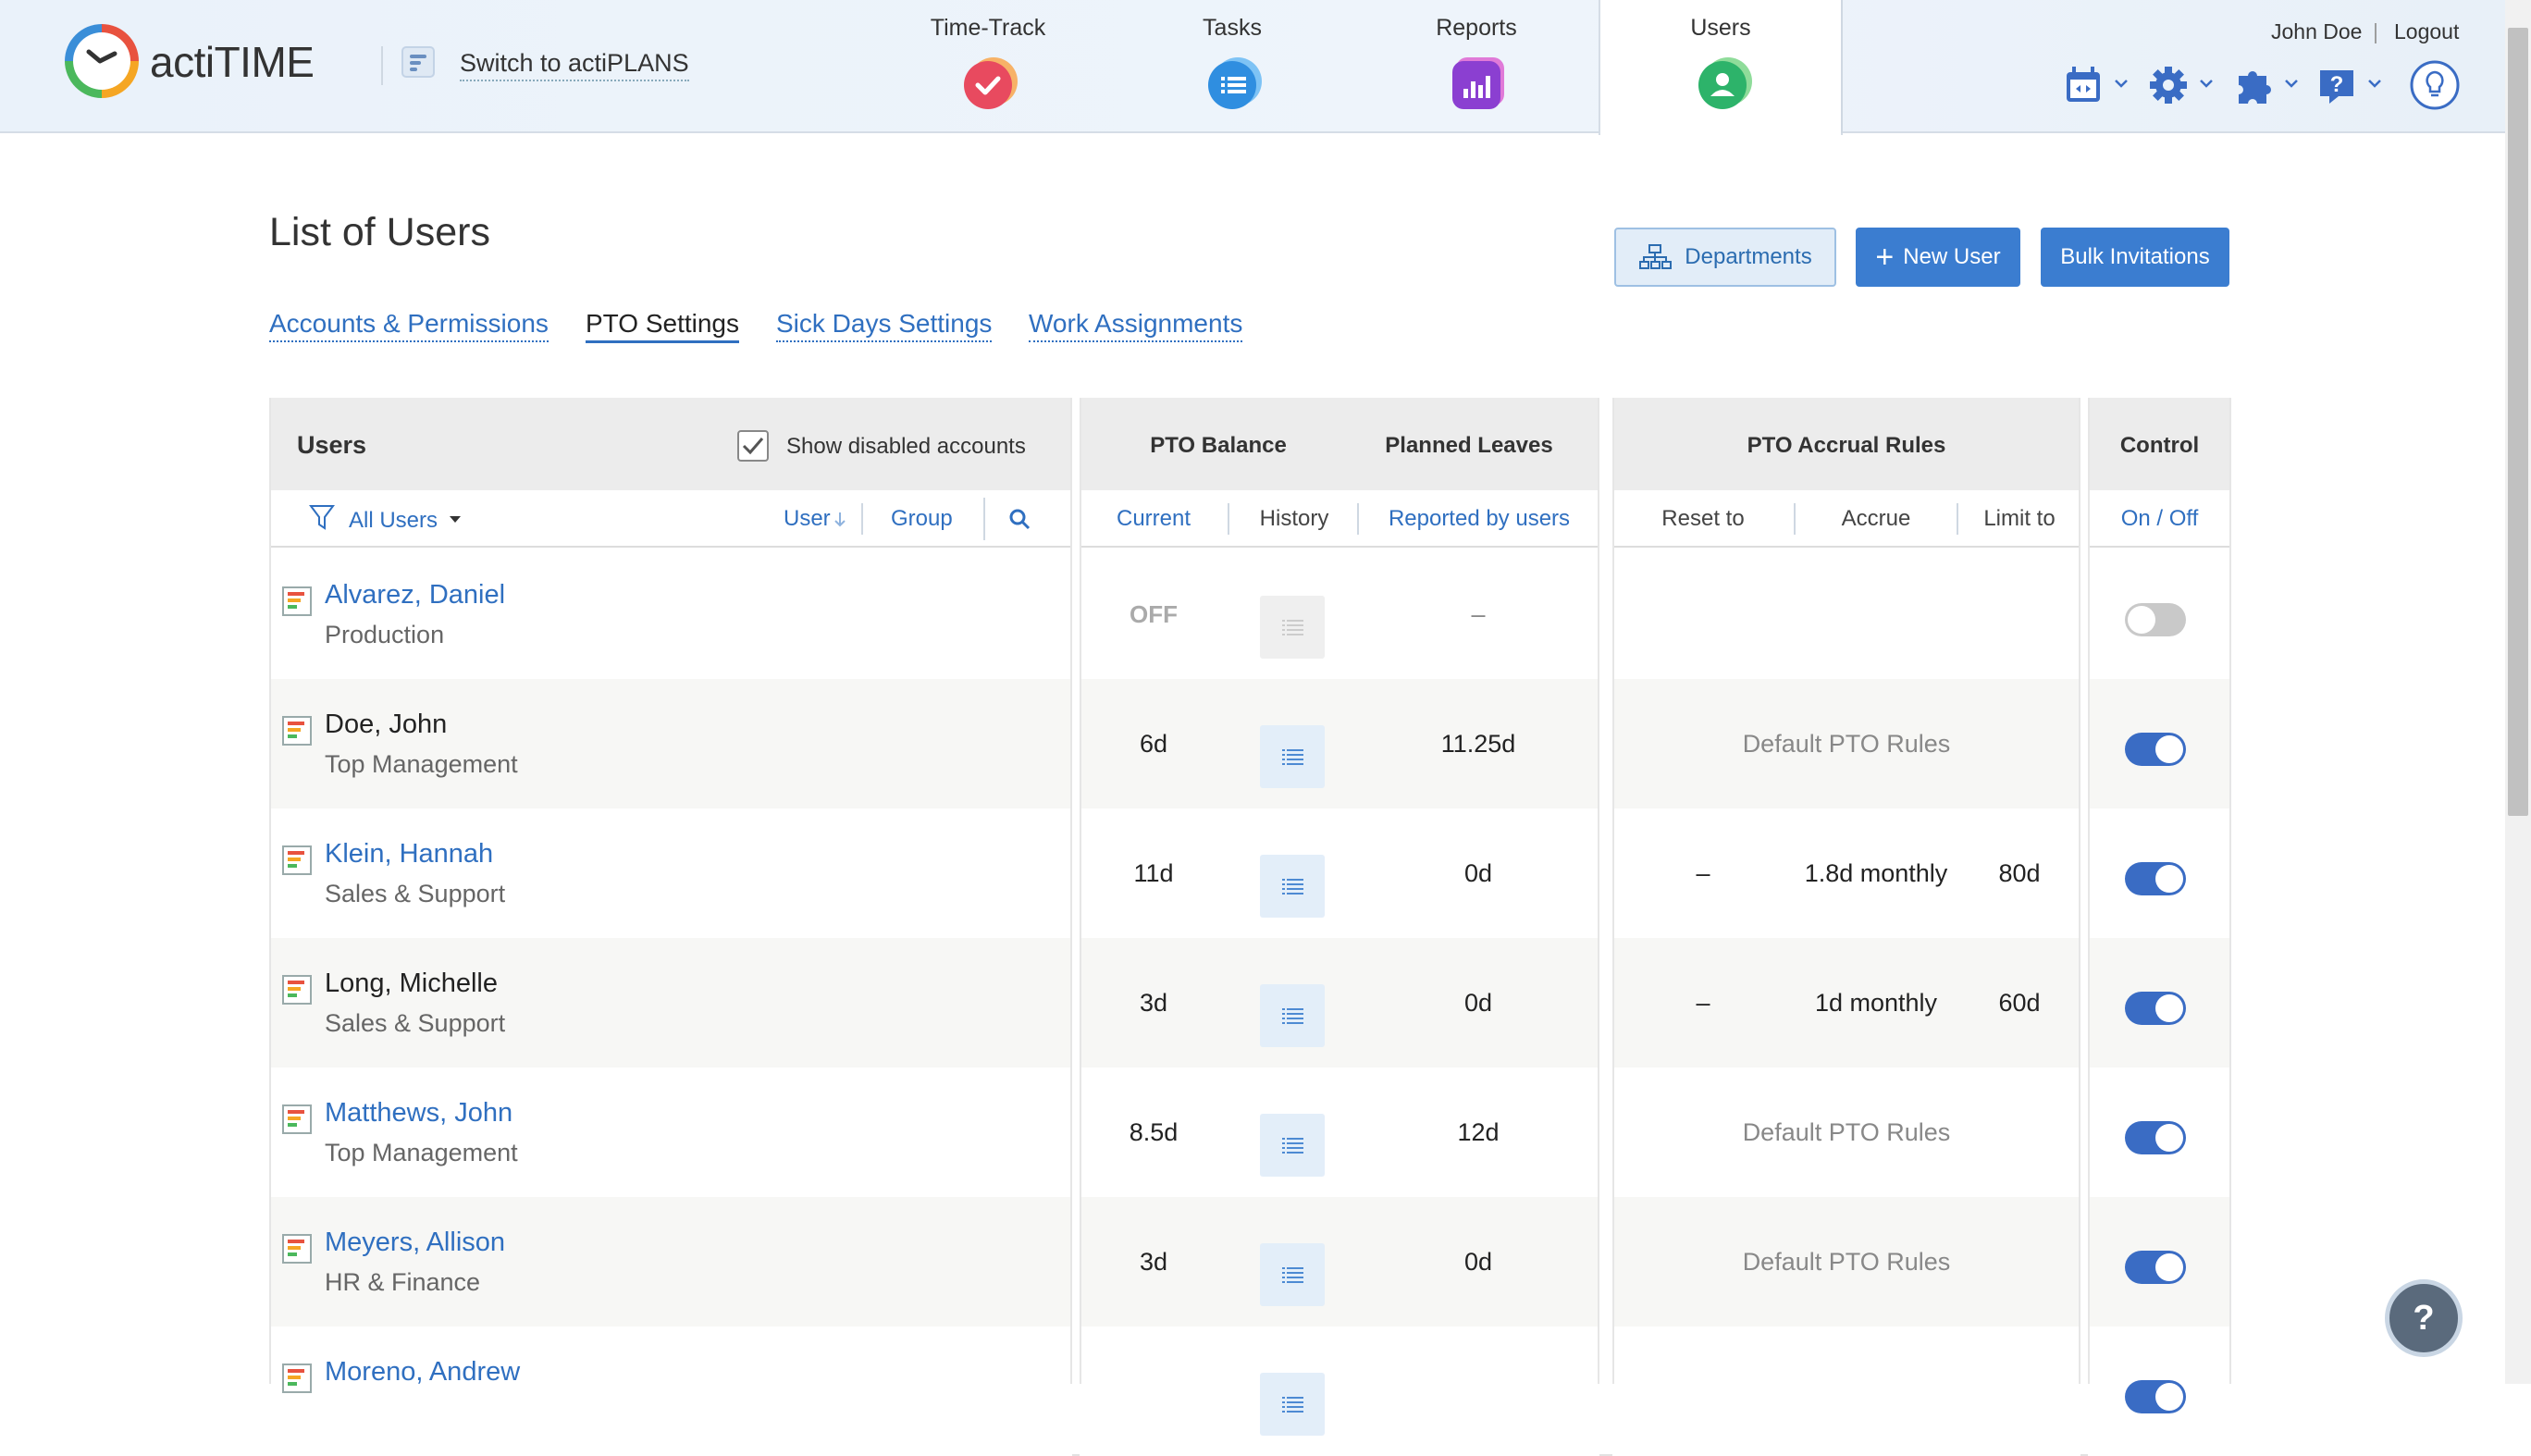 This screenshot has width=2531, height=1456. What do you see at coordinates (380, 232) in the screenshot?
I see `page-title: List of Users` at bounding box center [380, 232].